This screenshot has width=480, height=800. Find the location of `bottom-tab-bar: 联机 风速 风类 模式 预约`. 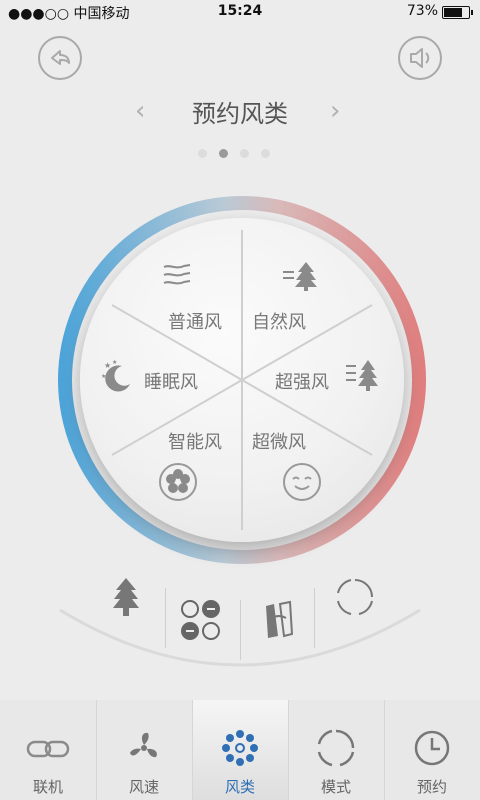

bottom-tab-bar: 联机 风速 风类 模式 预约 is located at coordinates (240, 750).